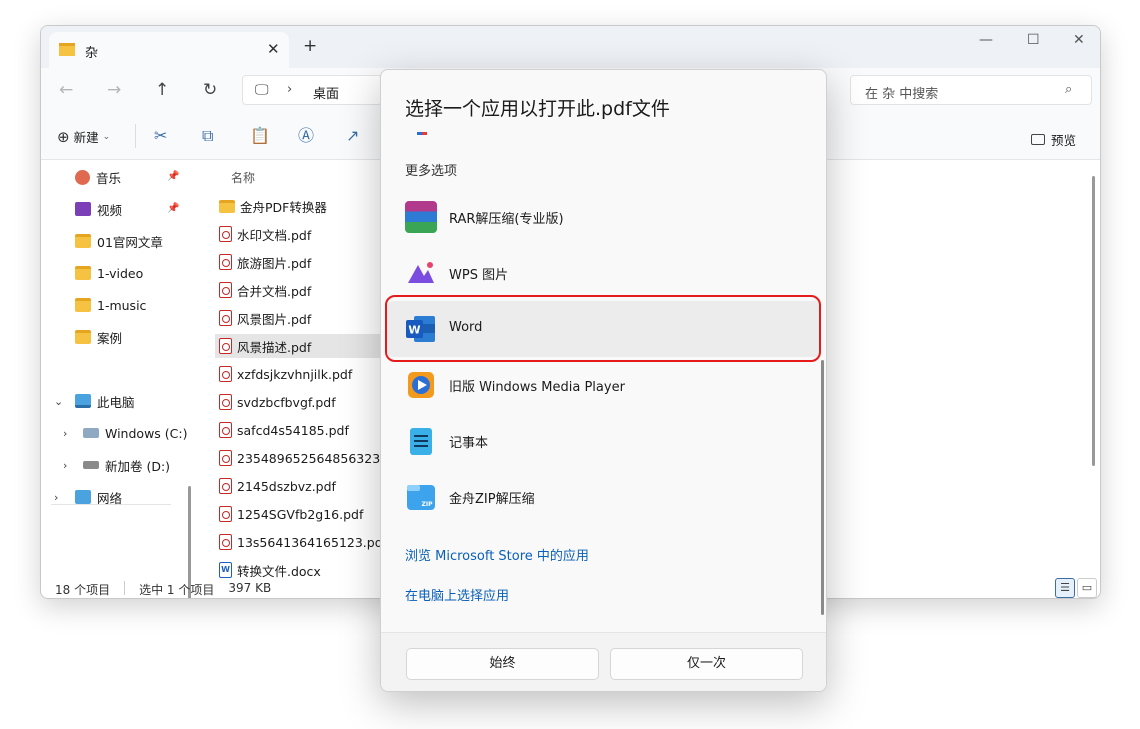  I want to click on rename-icon: Ⓐ, so click(306, 136).